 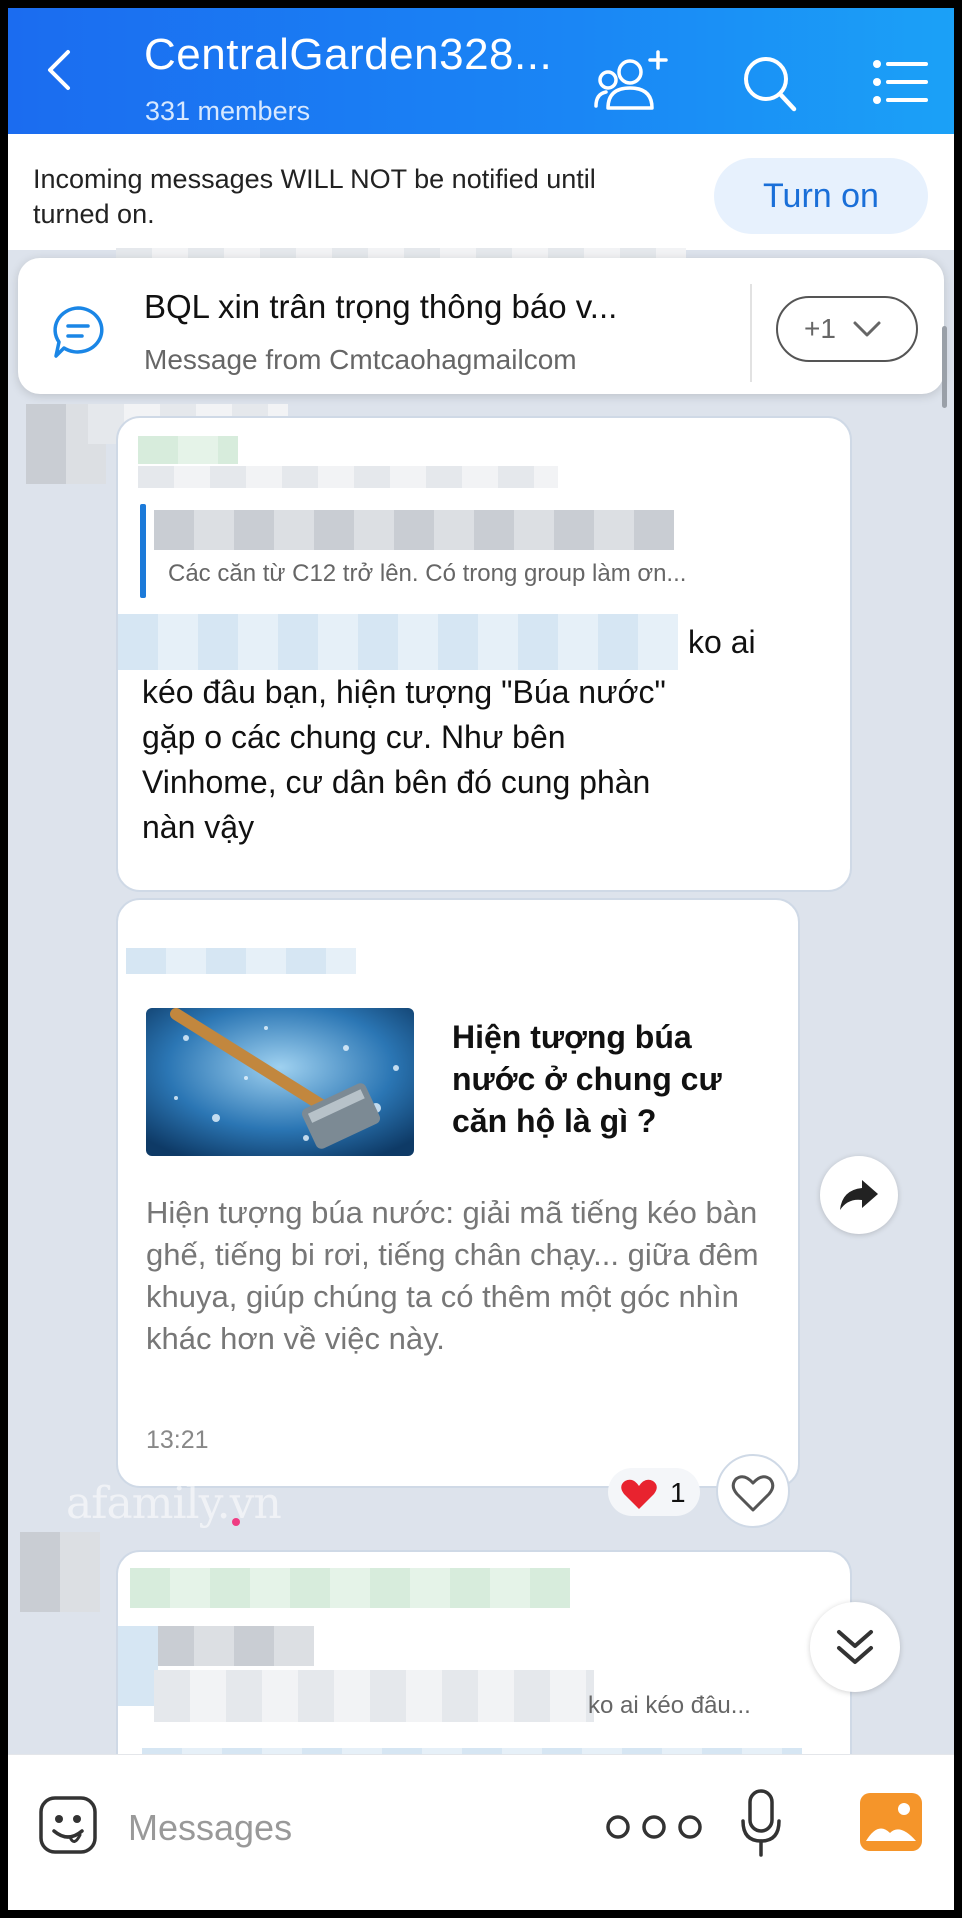 I want to click on double-chevron-down-icon, so click(x=855, y=1647).